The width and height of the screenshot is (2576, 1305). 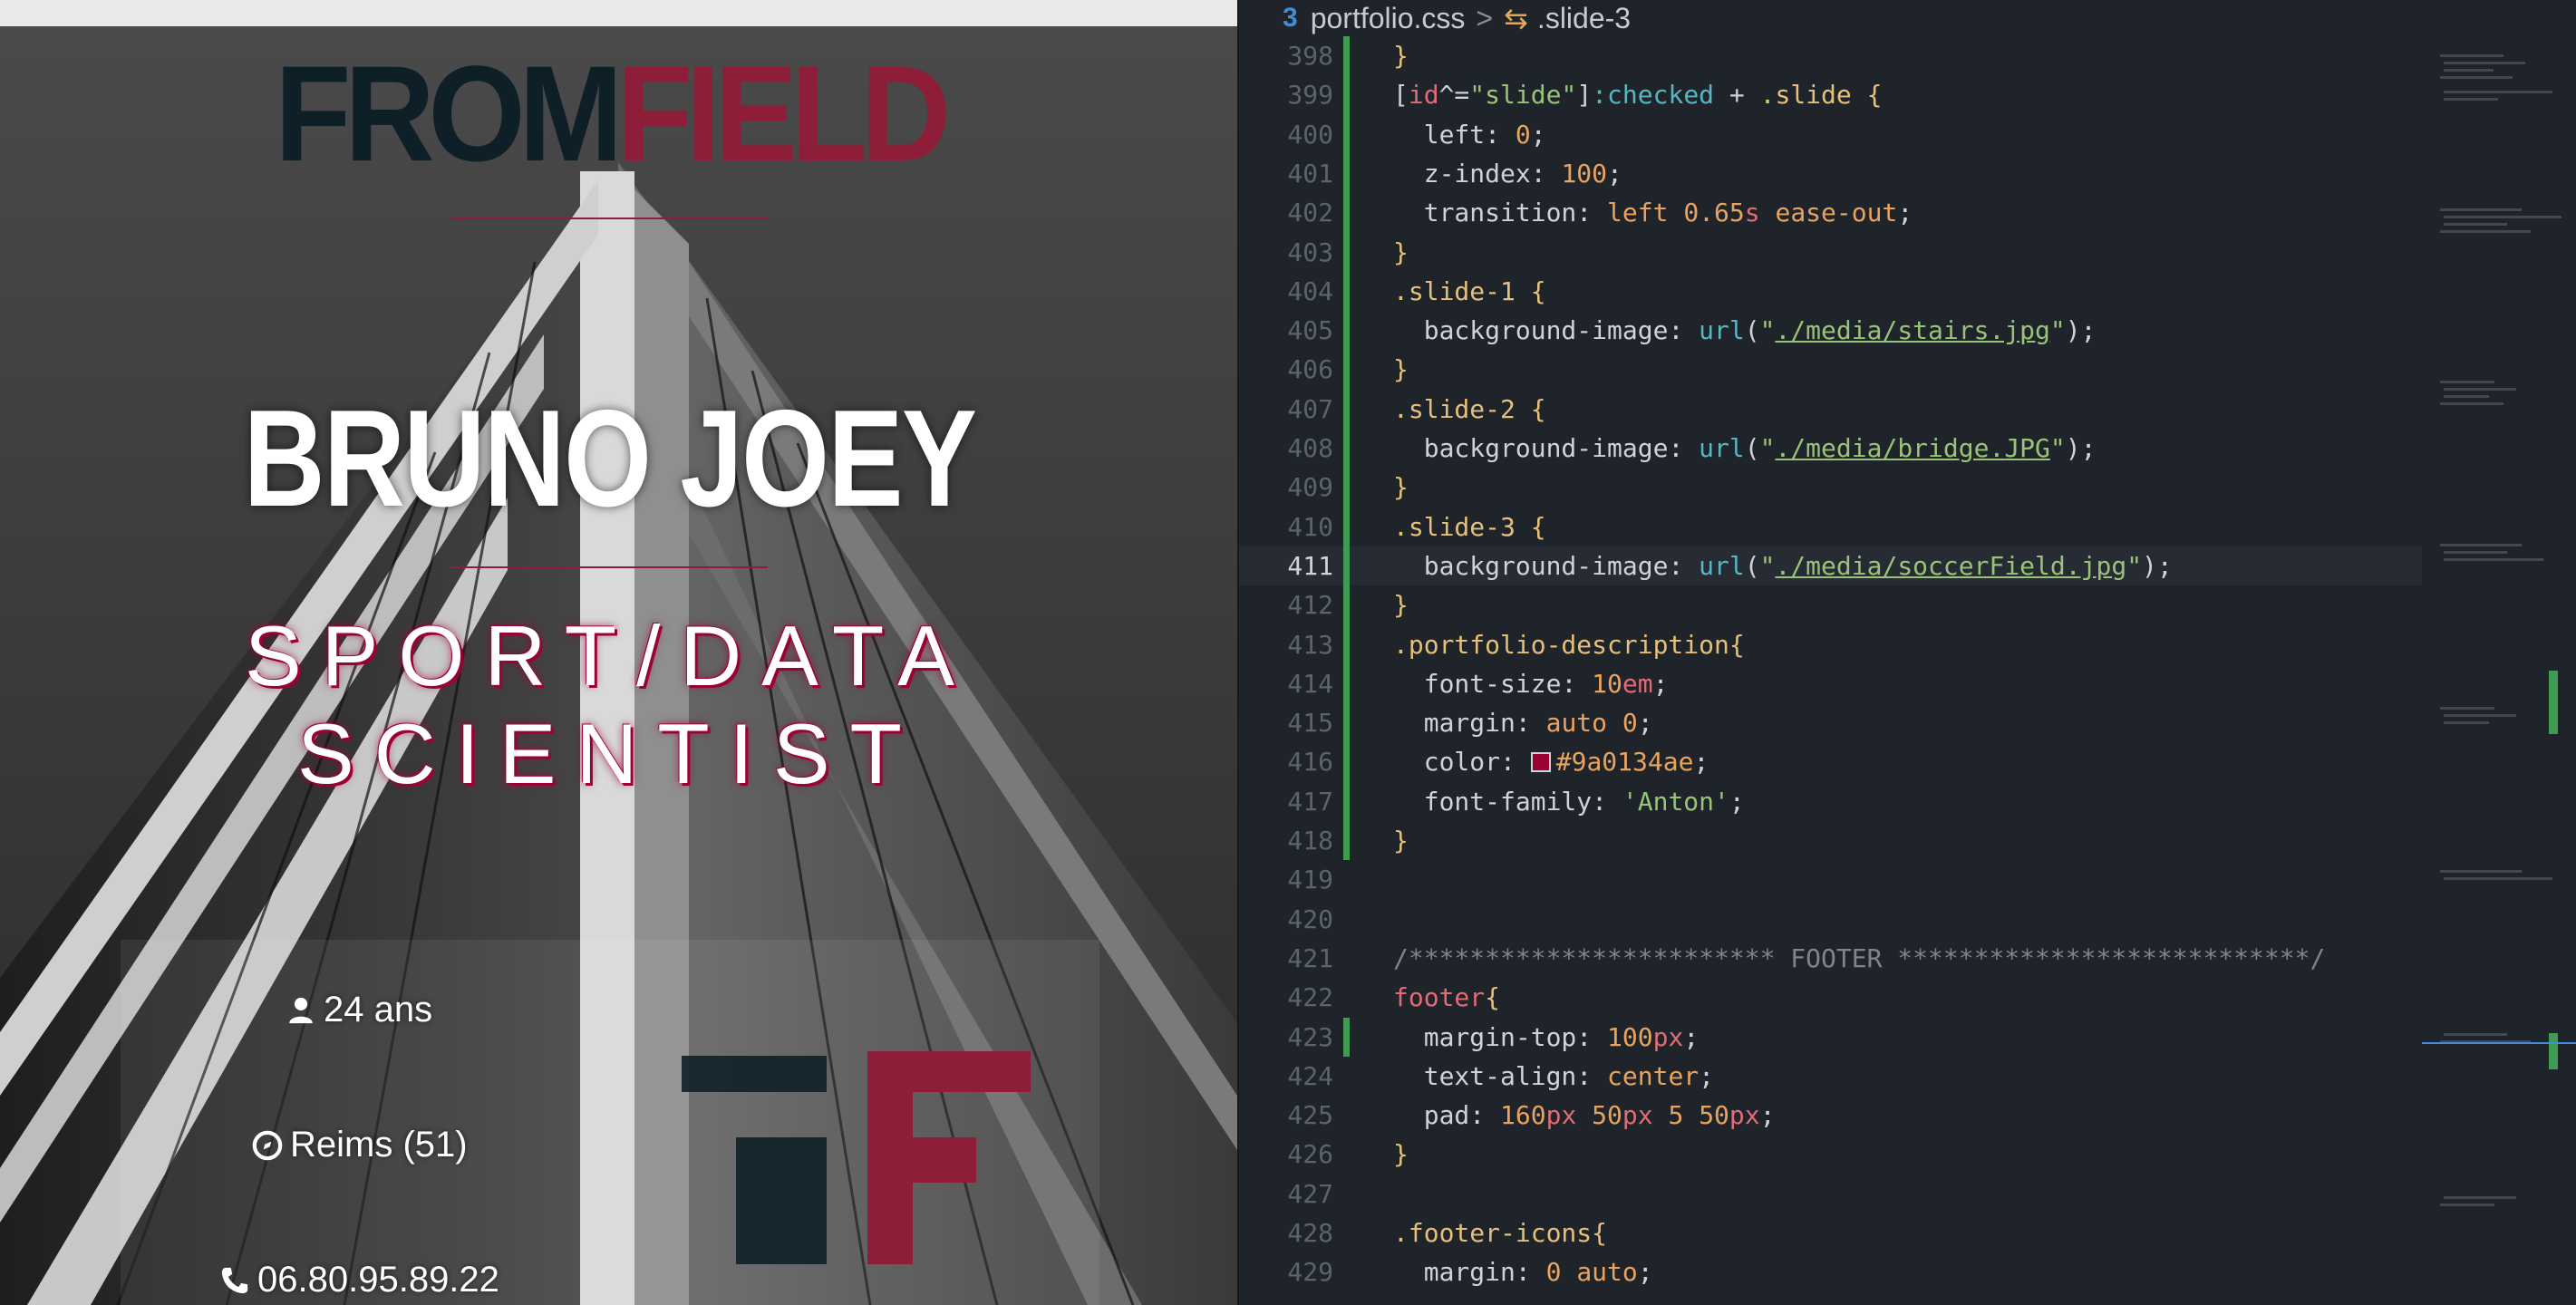 I want to click on info-phone-text: 06.80.95.89.22, so click(x=378, y=1280).